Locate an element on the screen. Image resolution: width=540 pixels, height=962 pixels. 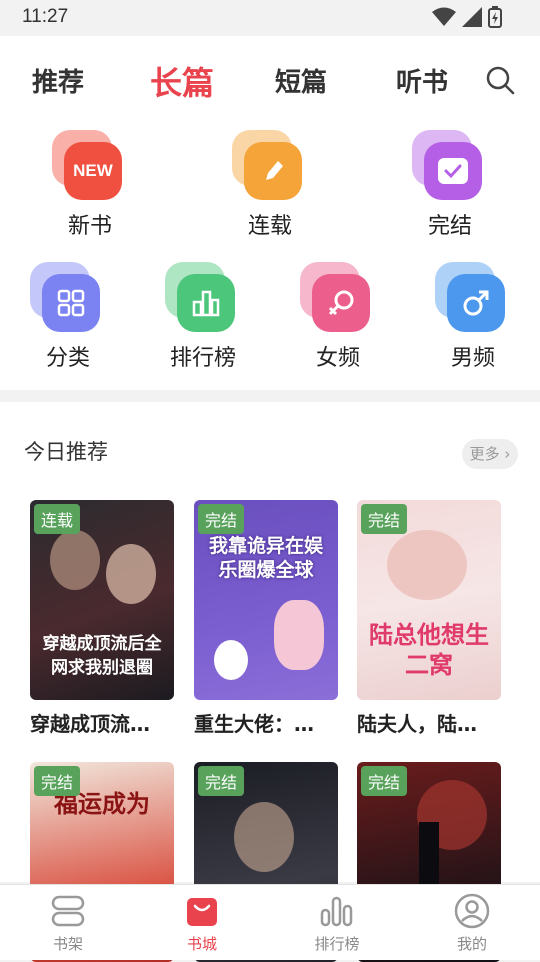
tab-audiobook: 听书 is located at coordinates (422, 80).